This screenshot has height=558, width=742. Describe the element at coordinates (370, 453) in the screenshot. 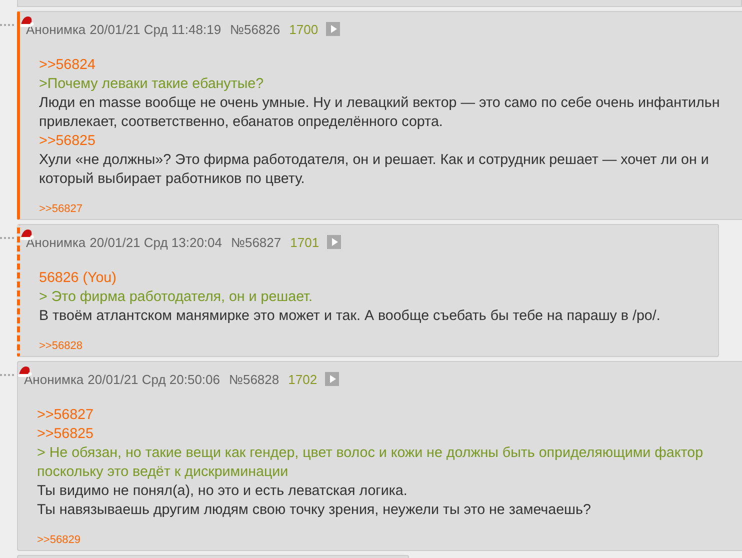

I see `quote-text: > Не обязан, но такие вещи как гендер, цвет волос и кожи не должны быть оприделяющими фактор` at that location.